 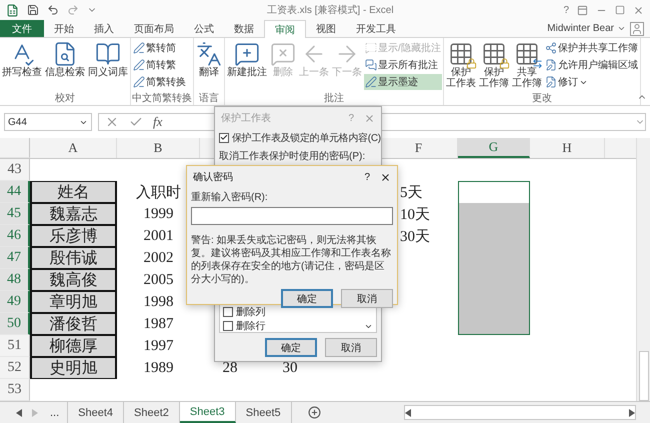 I want to click on scroll-right-icon, so click(x=631, y=412).